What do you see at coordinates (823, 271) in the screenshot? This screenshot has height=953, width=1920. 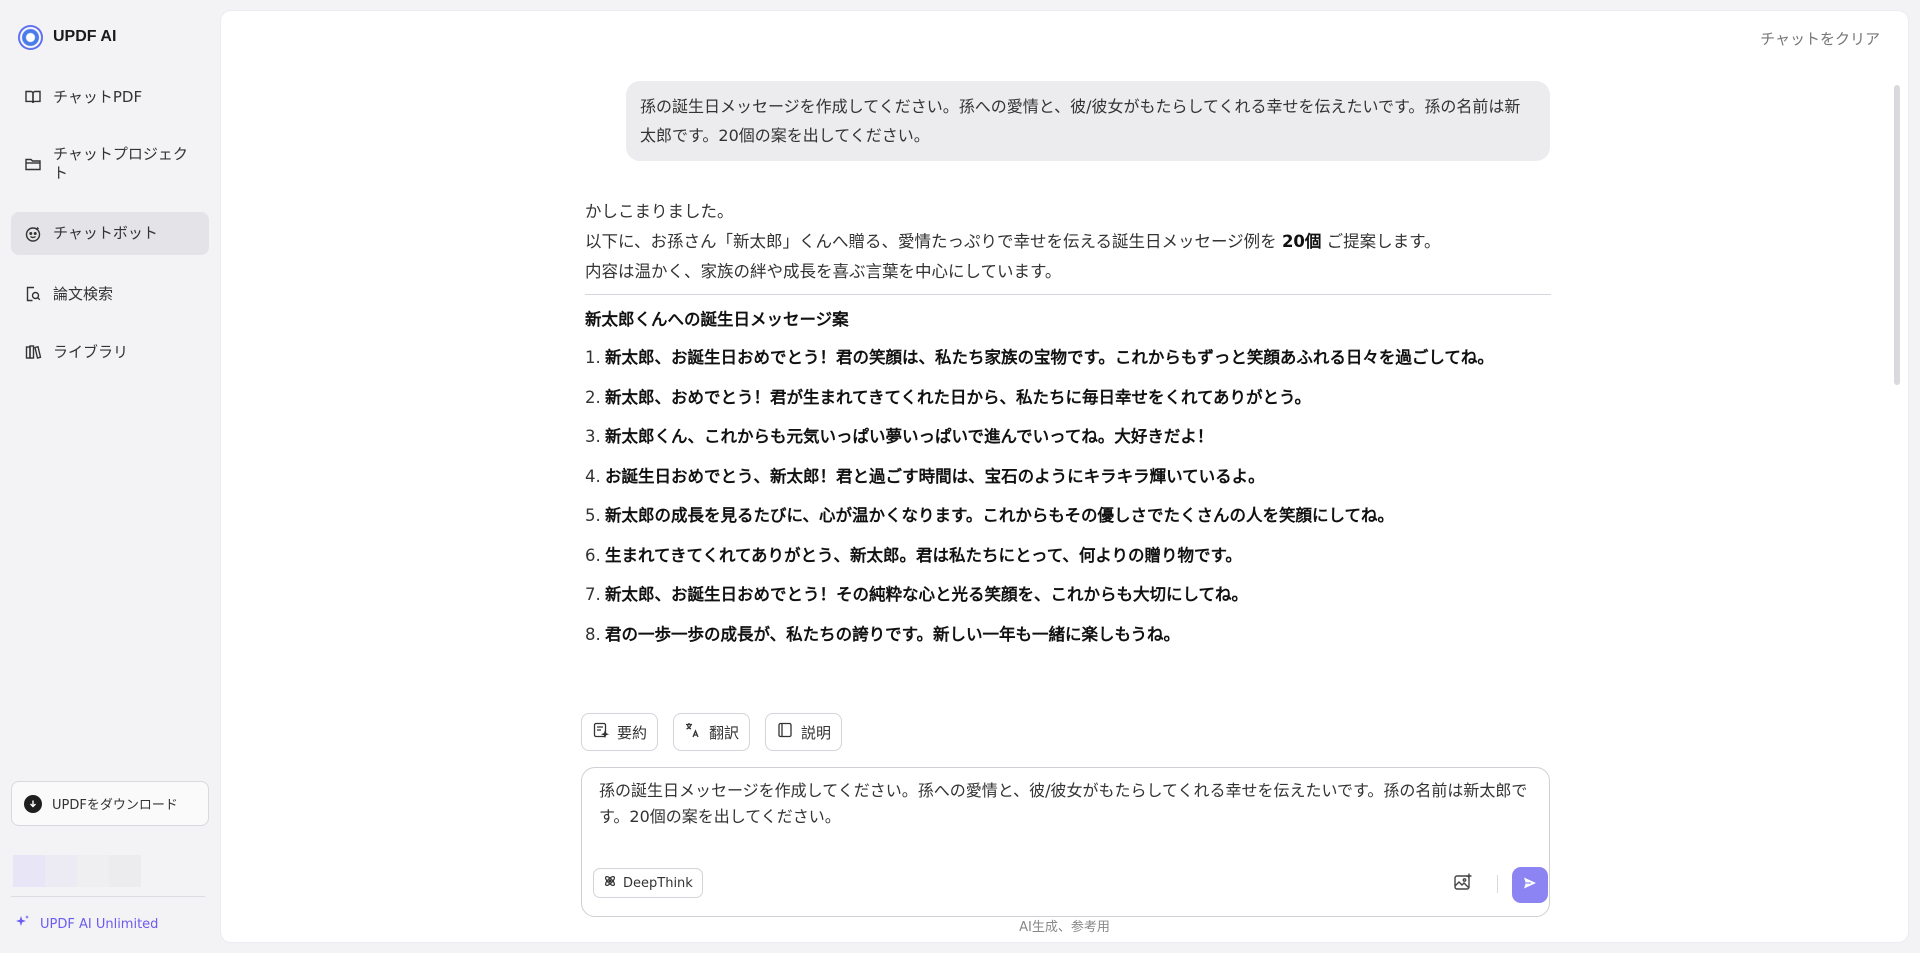 I see `answer-intro-3: 内容は温かく、家族の絆や成長を喜ぶ言葉を中心にしています。` at bounding box center [823, 271].